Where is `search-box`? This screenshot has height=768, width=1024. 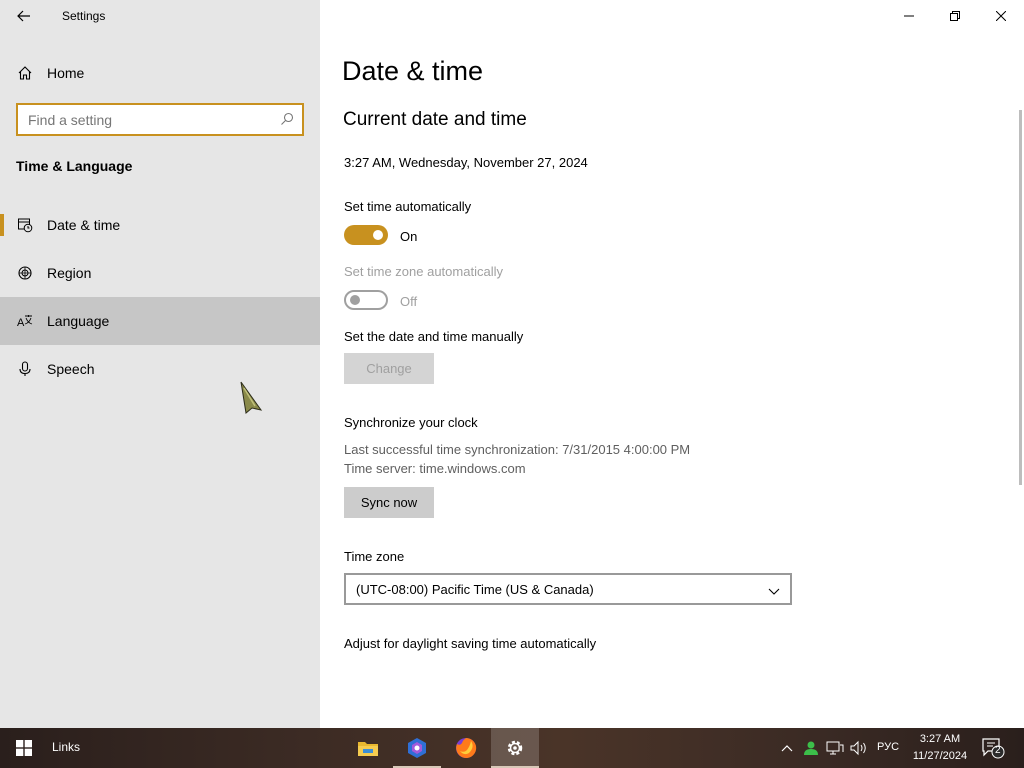
search-box is located at coordinates (160, 119).